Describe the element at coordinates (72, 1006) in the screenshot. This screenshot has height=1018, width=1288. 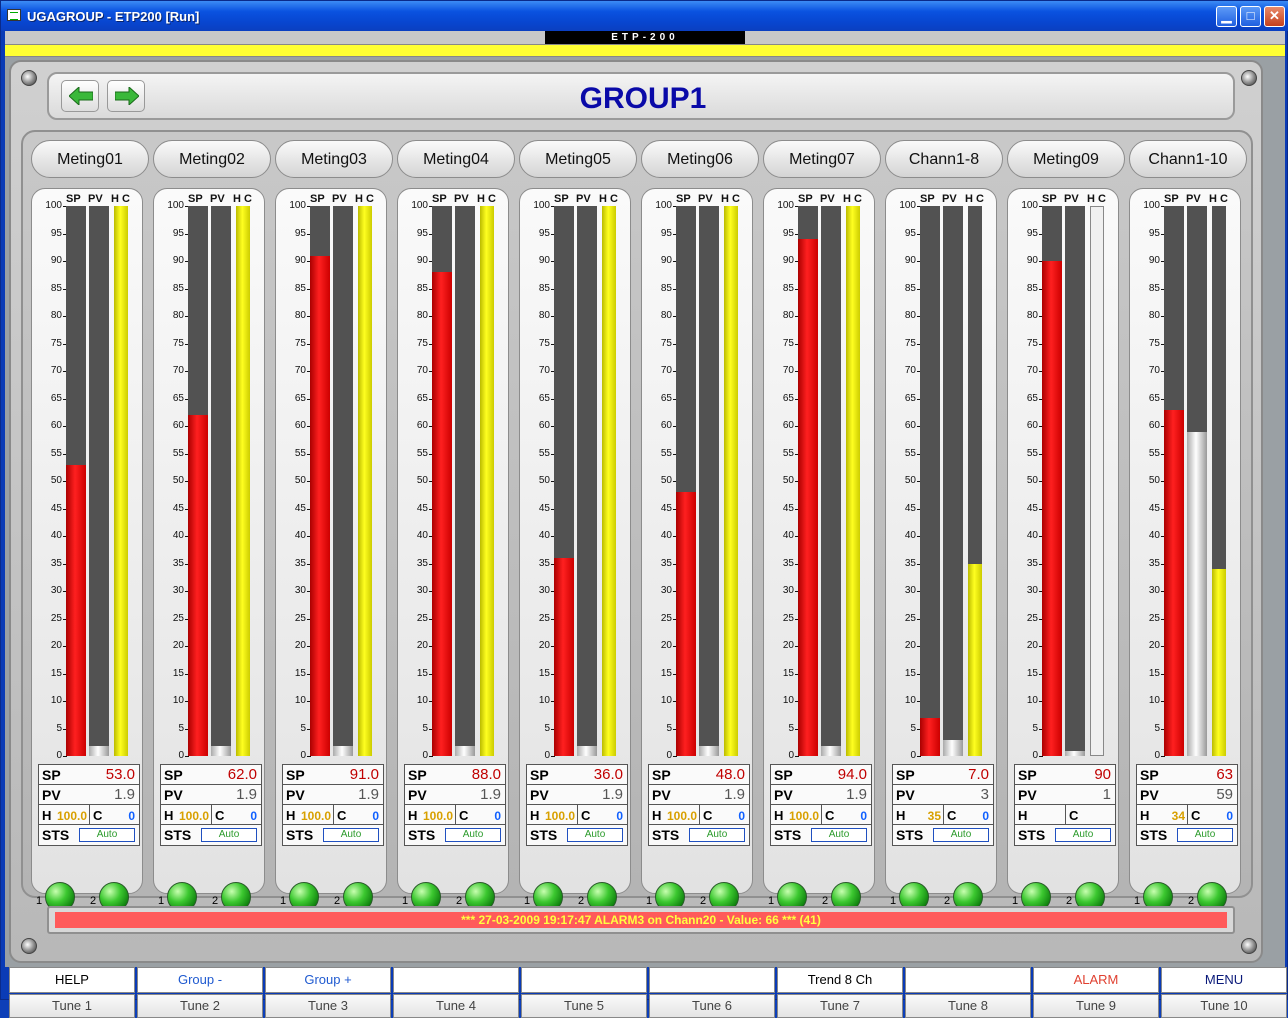
I see `tune-1-button: Tune 1` at that location.